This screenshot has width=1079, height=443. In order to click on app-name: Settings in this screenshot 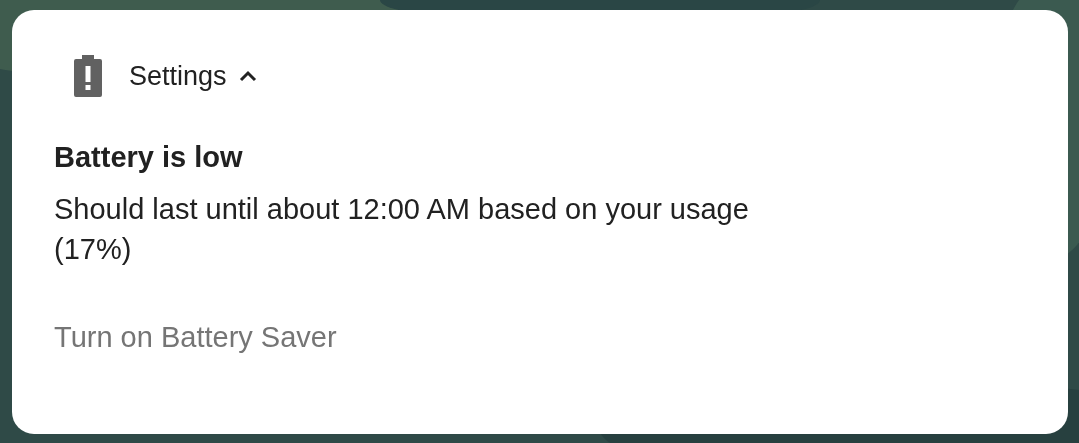, I will do `click(178, 76)`.